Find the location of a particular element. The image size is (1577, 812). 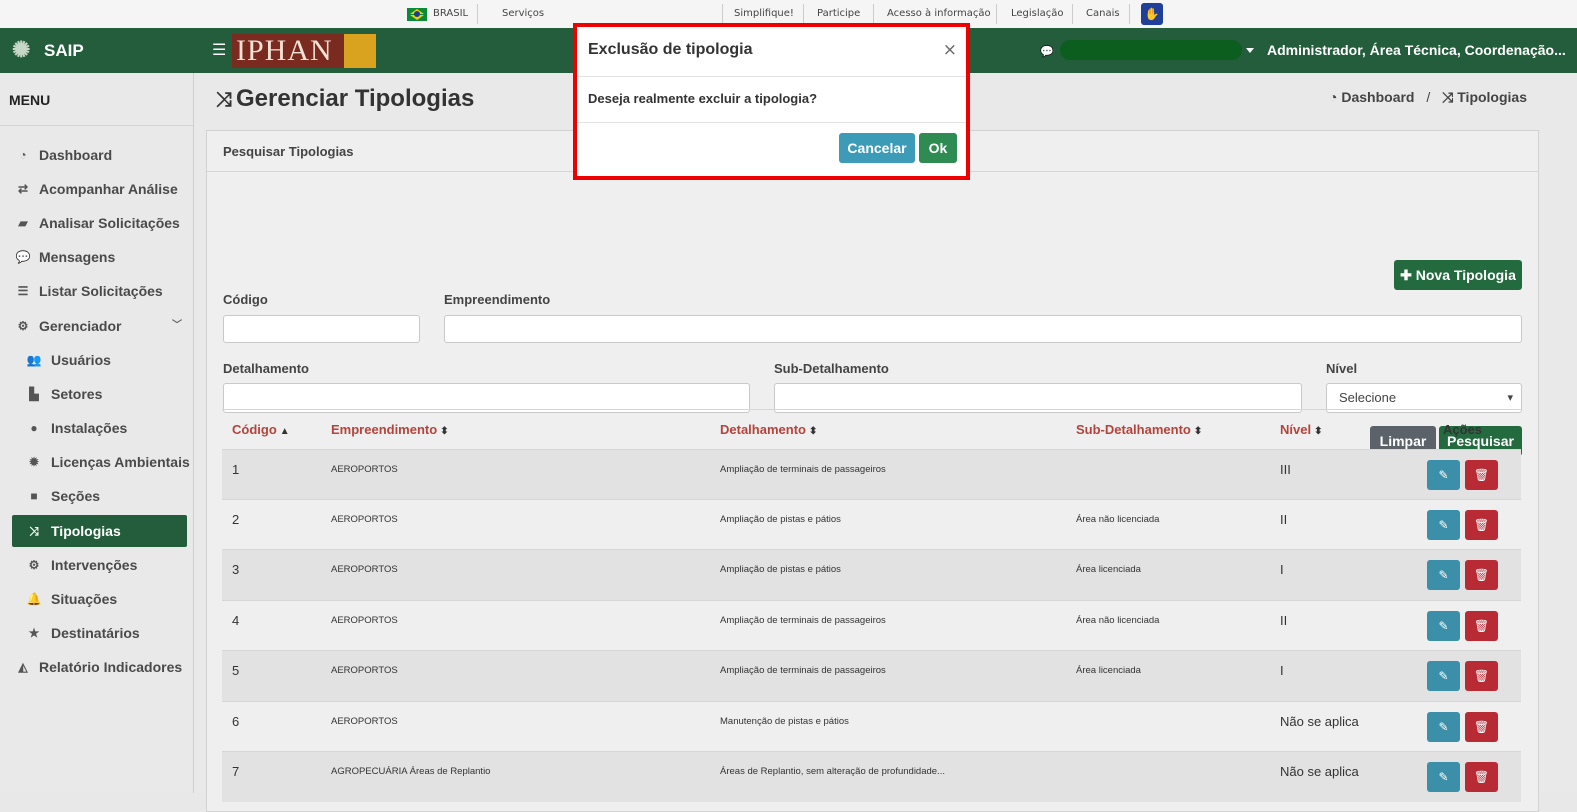

breadcrumb-tipologias: Tipologias is located at coordinates (1492, 97).